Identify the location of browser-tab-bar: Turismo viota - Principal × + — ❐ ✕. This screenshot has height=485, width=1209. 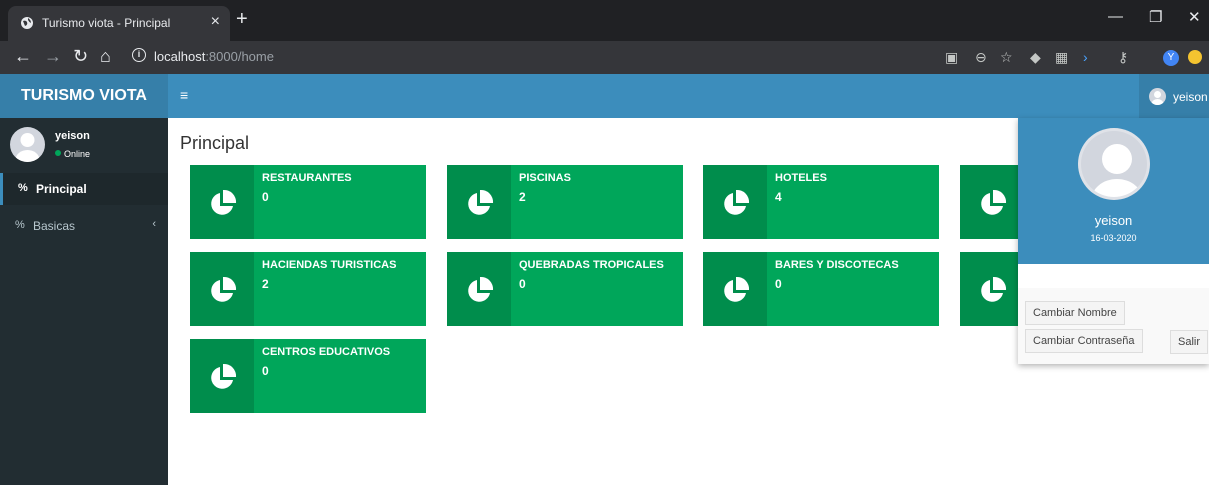
(604, 20).